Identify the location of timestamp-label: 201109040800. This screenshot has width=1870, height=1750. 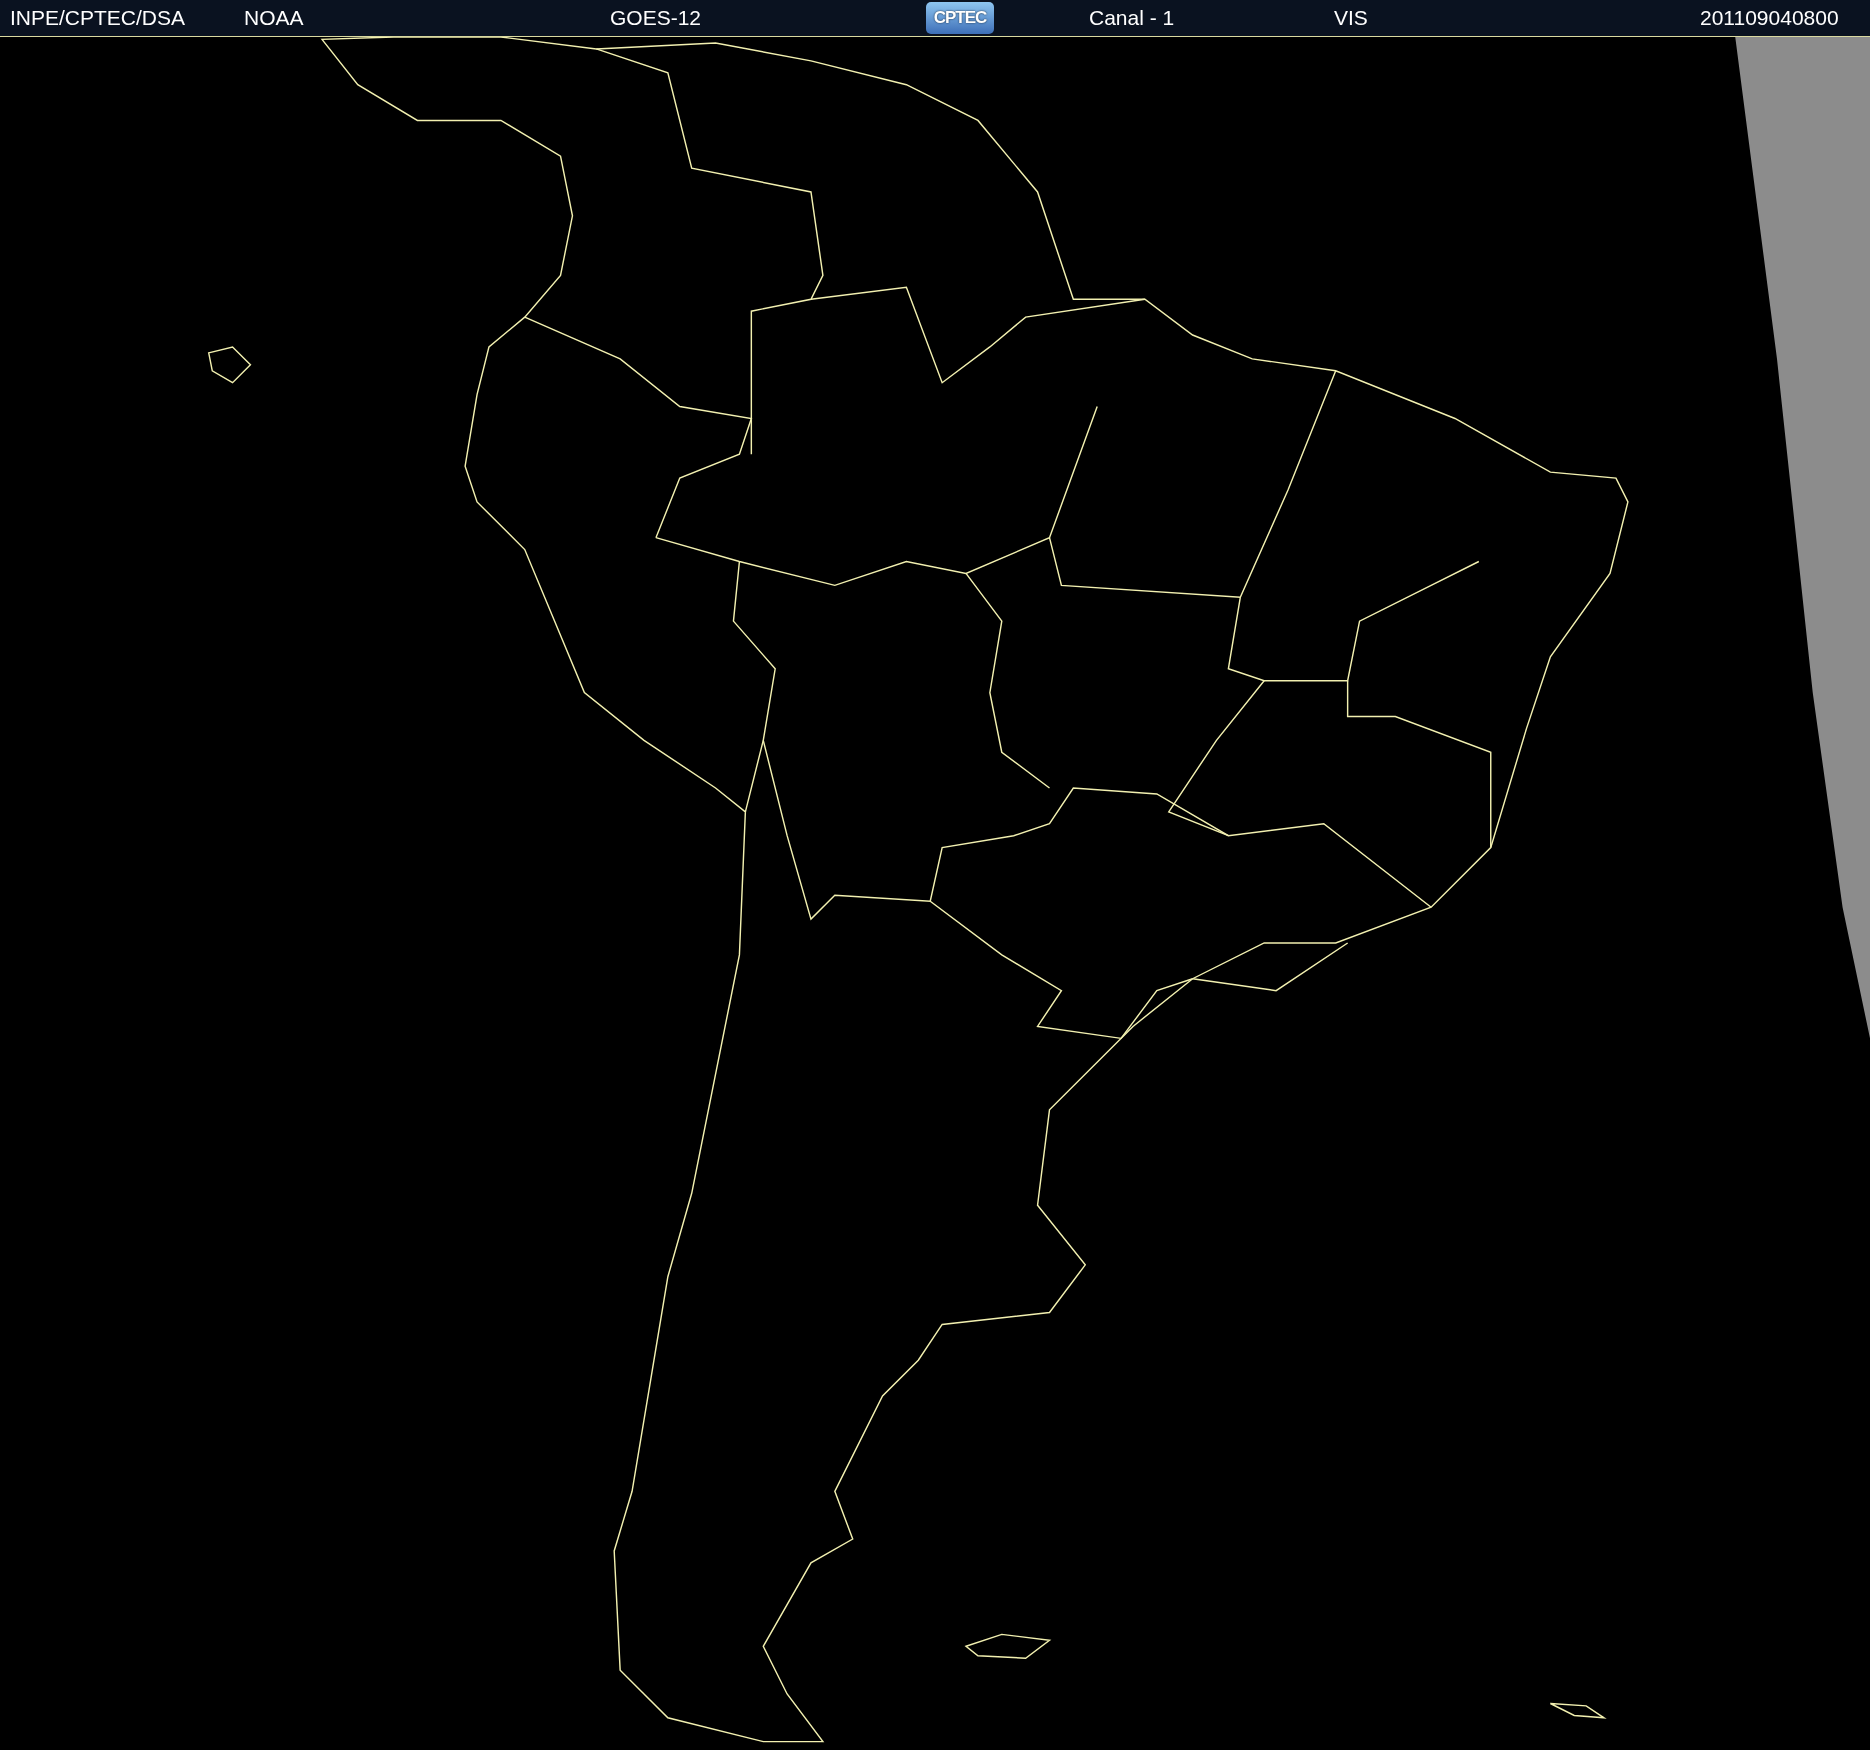
(1769, 17).